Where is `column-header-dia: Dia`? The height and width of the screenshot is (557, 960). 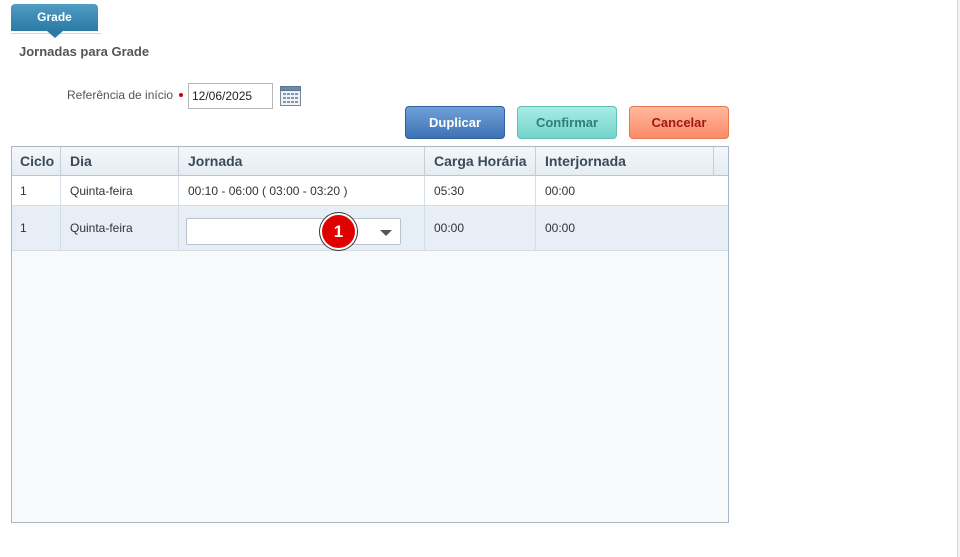 column-header-dia: Dia is located at coordinates (120, 161).